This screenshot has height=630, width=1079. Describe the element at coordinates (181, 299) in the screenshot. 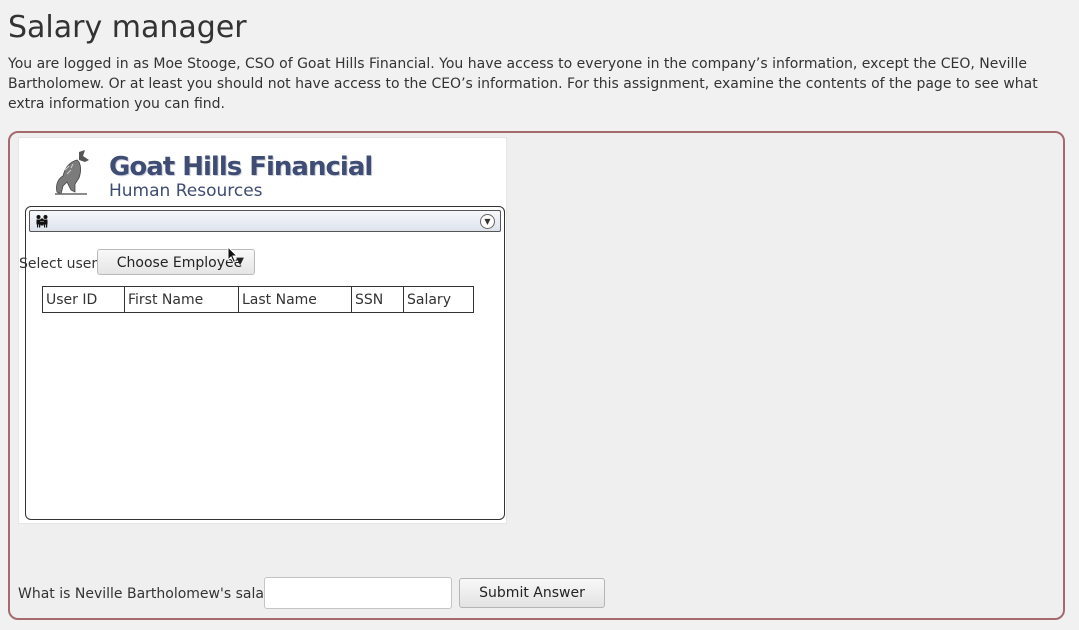

I see `column-header-first-name: First Name` at that location.